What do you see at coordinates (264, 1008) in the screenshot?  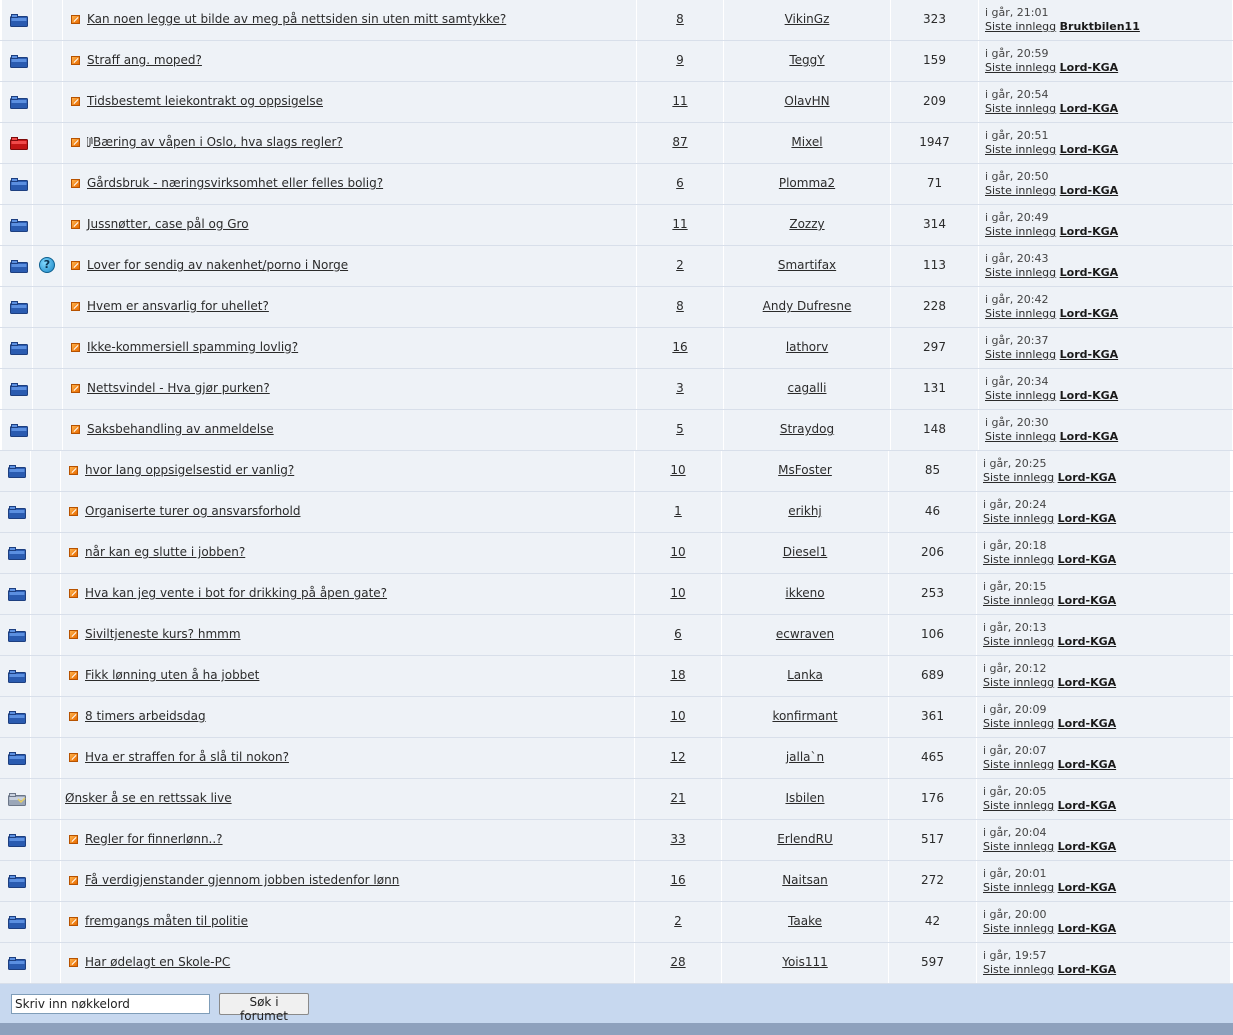 I see `search-button: Søk i forumet` at bounding box center [264, 1008].